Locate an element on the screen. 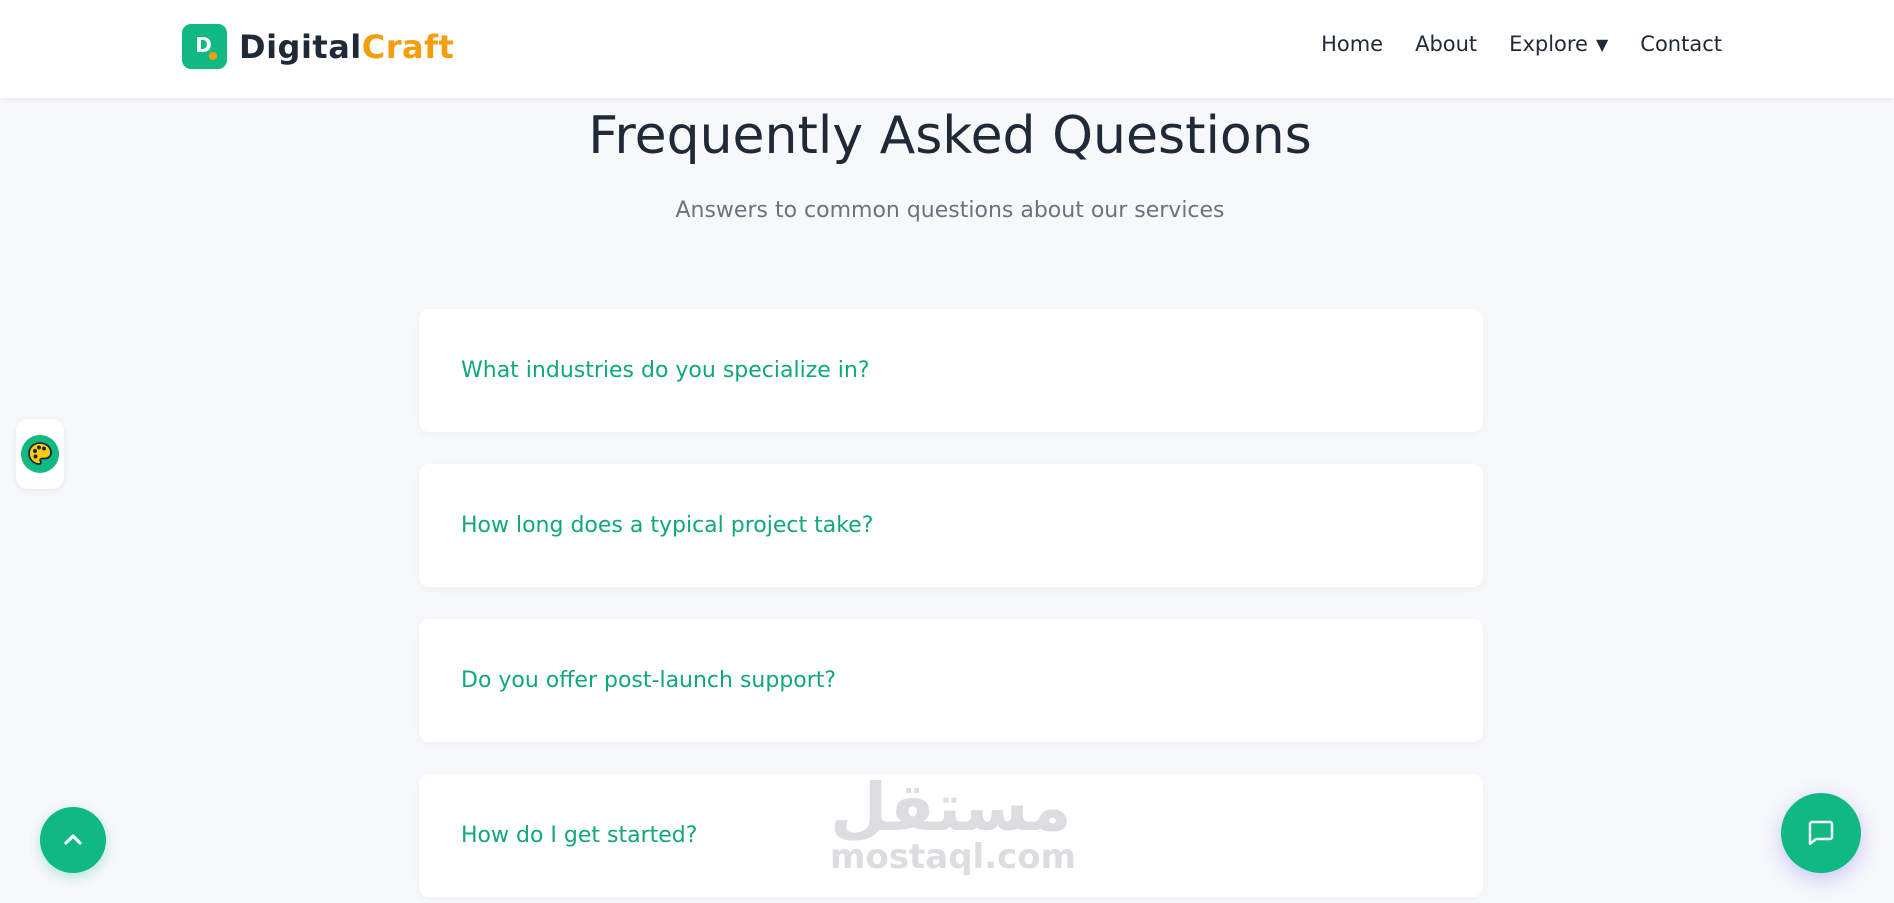 Image resolution: width=1894 pixels, height=903 pixels. faq-question: How long does a typical project take? is located at coordinates (667, 525).